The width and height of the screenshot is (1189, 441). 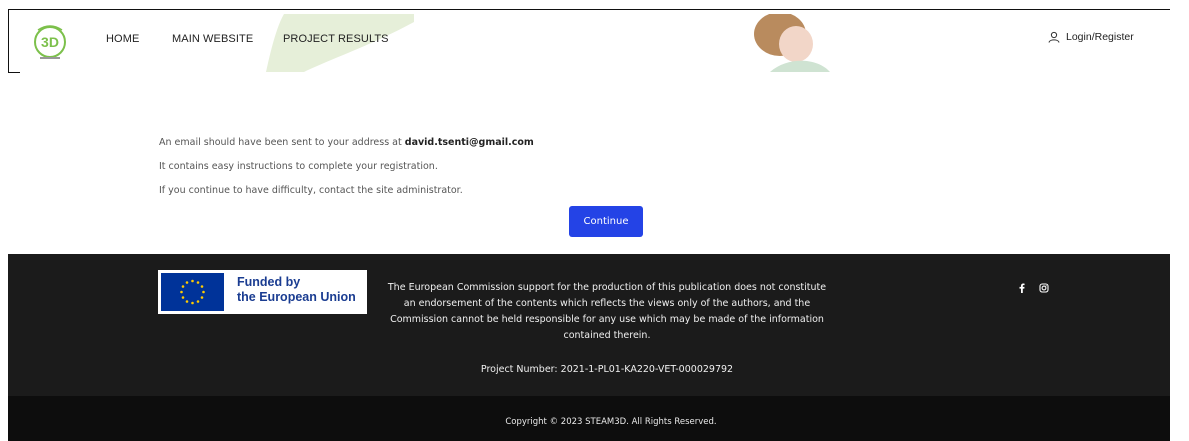 I want to click on login-register-link: Login/Register, so click(x=1091, y=37).